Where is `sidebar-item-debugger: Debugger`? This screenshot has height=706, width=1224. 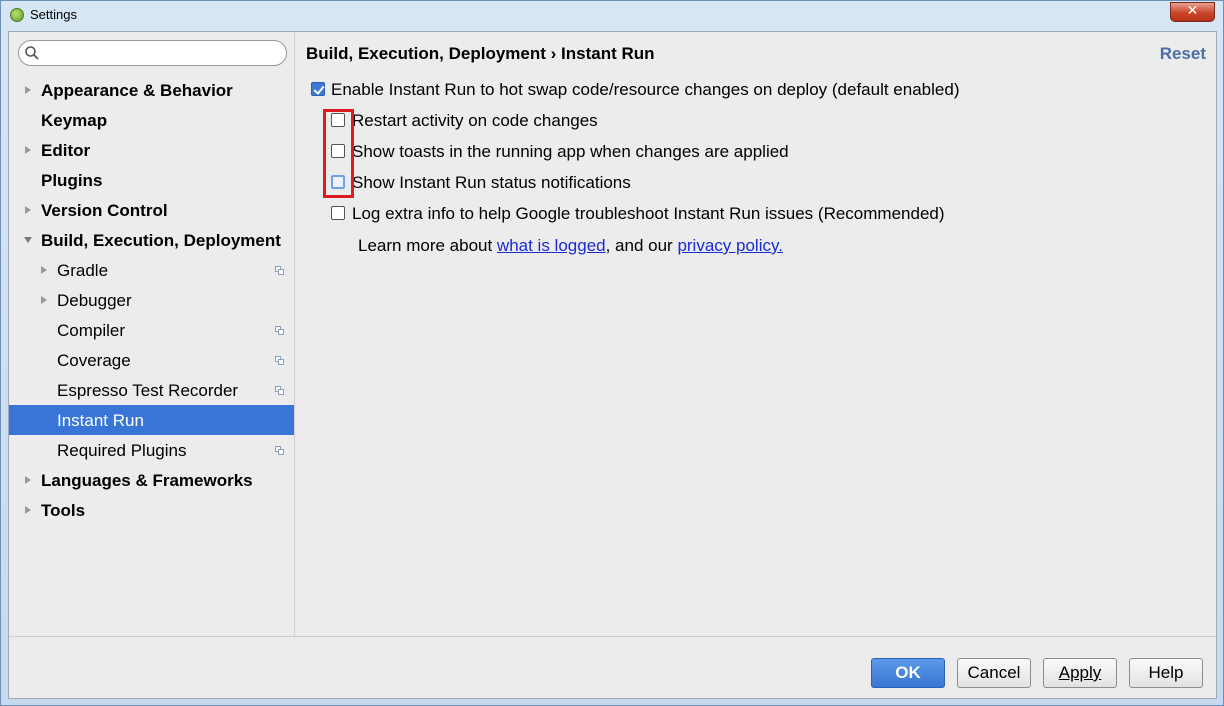 sidebar-item-debugger: Debugger is located at coordinates (151, 300).